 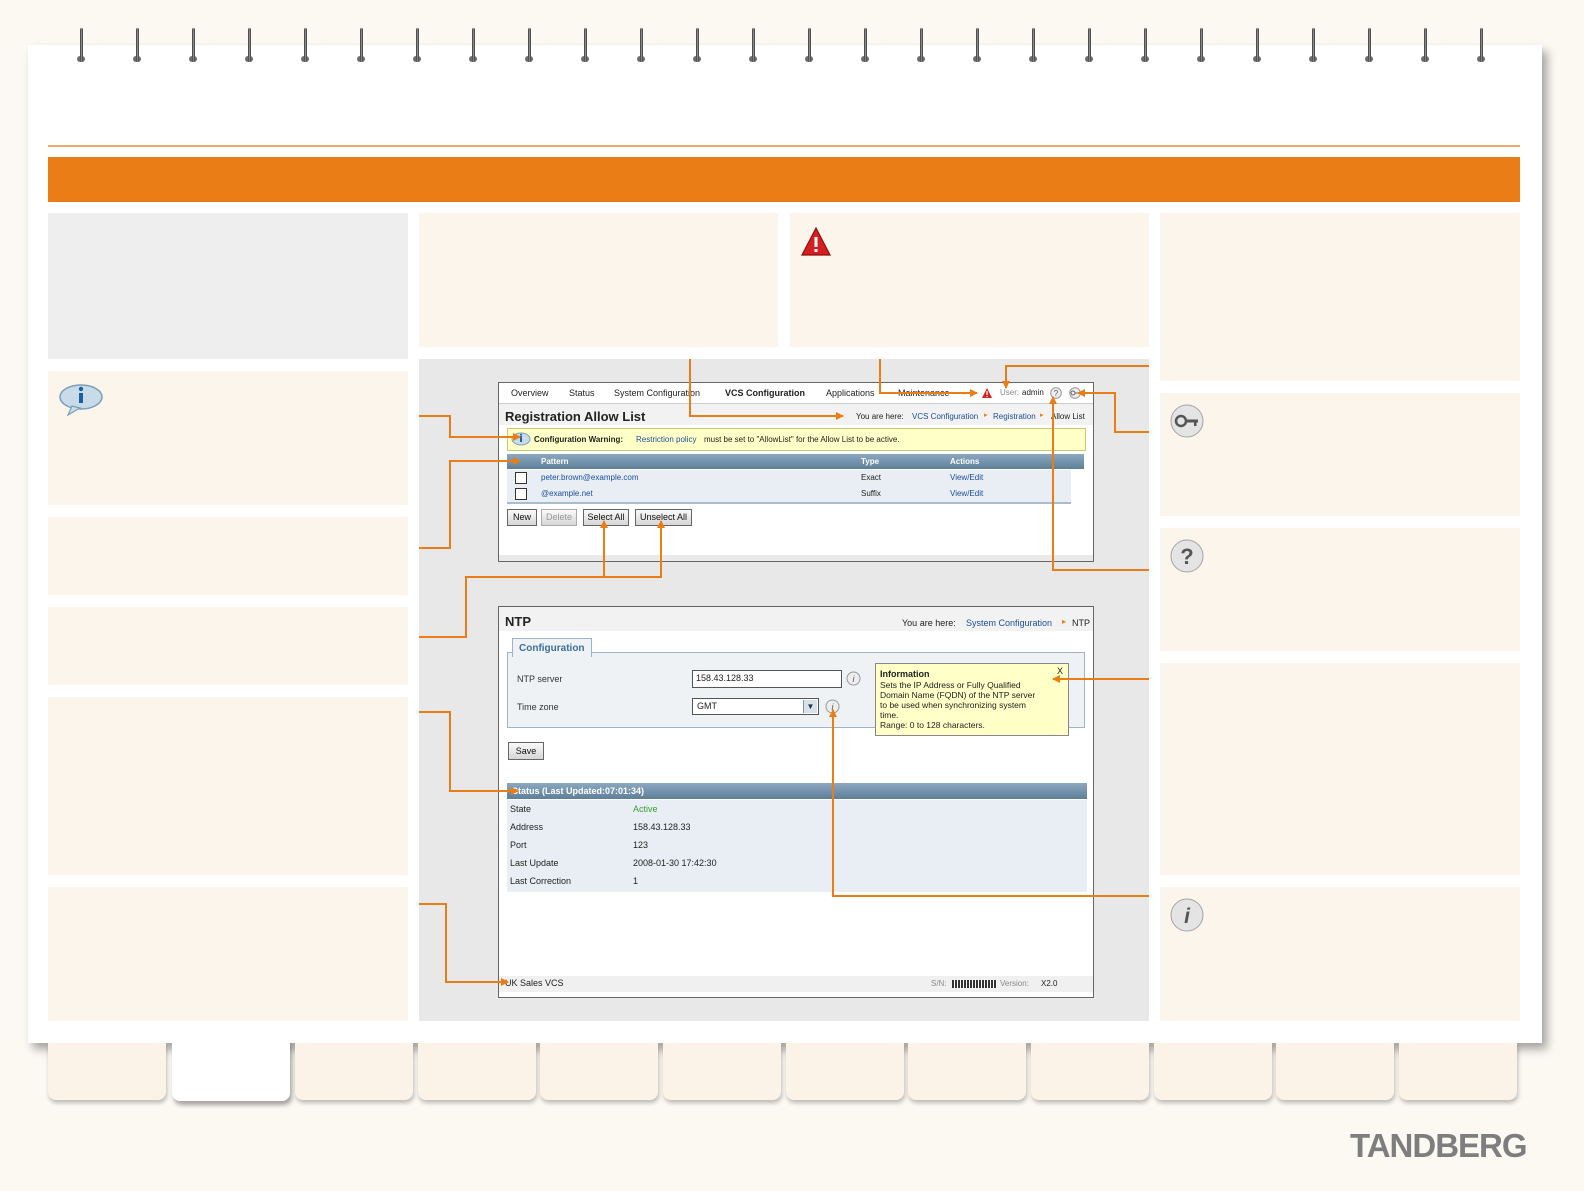 What do you see at coordinates (231, 1071) in the screenshot?
I see `chapter-tab-active` at bounding box center [231, 1071].